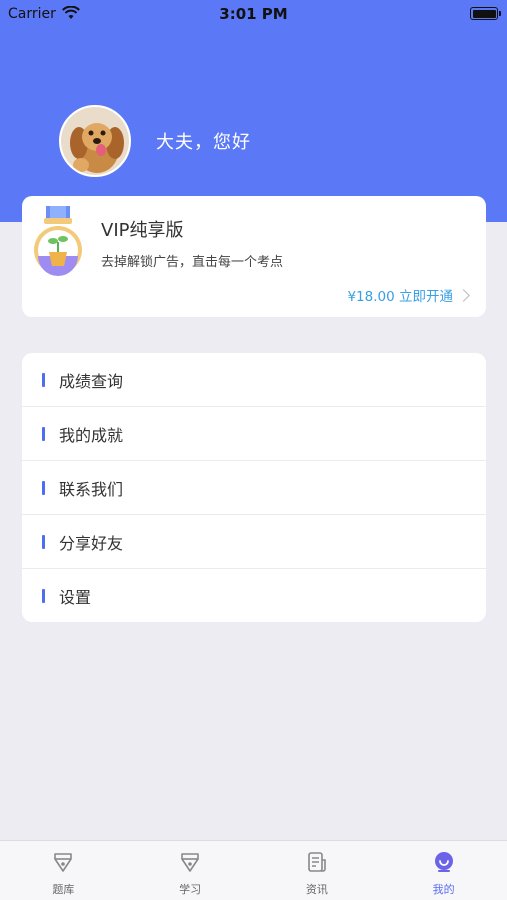 This screenshot has height=900, width=507. What do you see at coordinates (485, 13) in the screenshot?
I see `battery-icon` at bounding box center [485, 13].